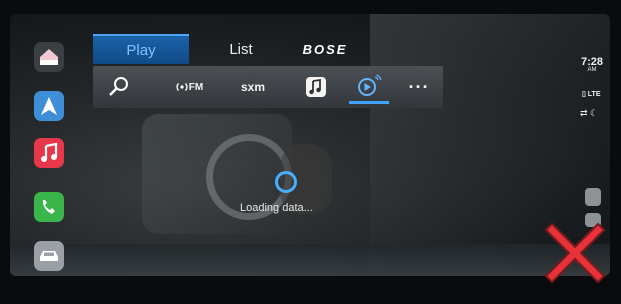  I want to click on music-icon, so click(49, 152).